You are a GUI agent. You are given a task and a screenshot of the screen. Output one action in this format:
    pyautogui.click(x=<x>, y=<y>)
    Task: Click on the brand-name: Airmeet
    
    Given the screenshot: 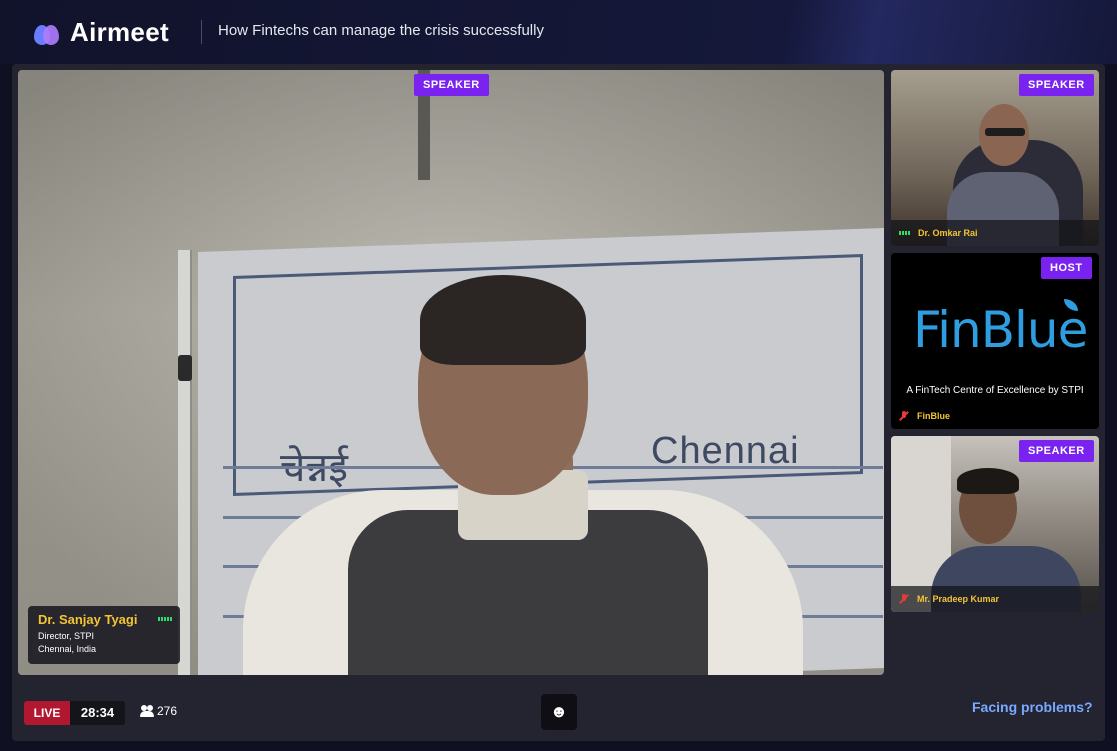 What is the action you would take?
    pyautogui.click(x=119, y=32)
    